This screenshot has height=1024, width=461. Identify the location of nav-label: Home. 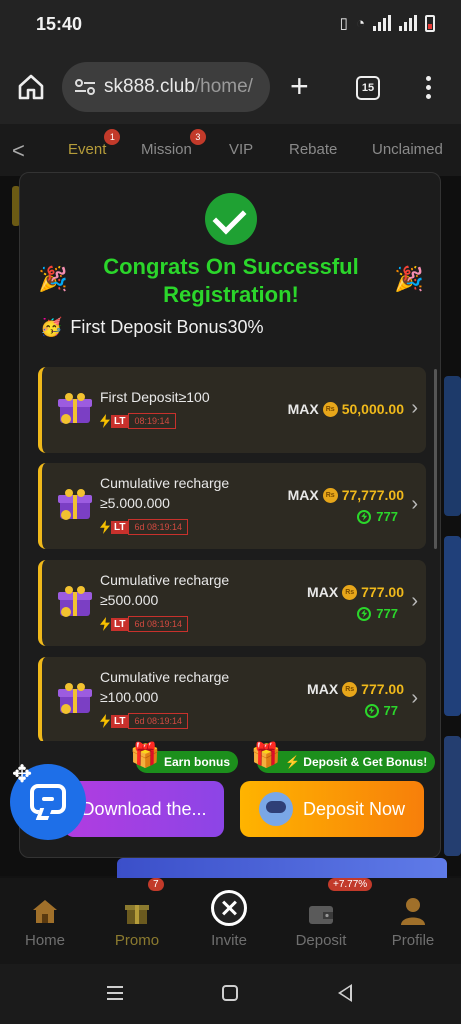
(44, 940).